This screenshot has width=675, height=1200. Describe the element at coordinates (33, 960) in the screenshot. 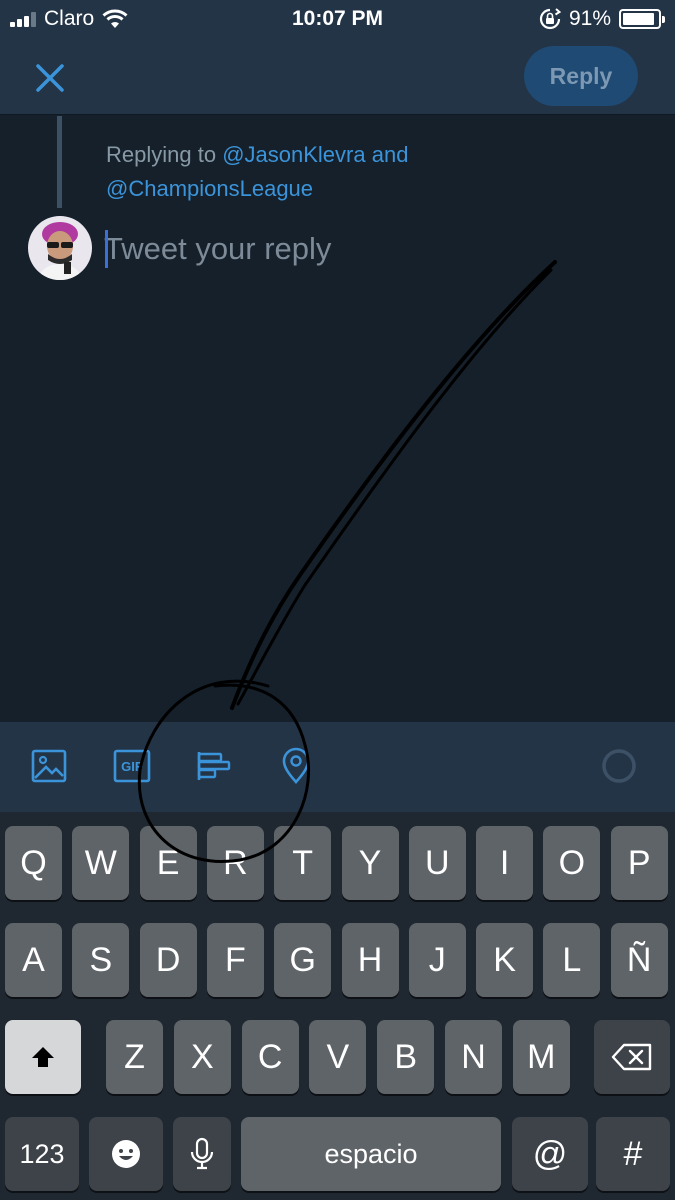

I see `key-a: A` at that location.